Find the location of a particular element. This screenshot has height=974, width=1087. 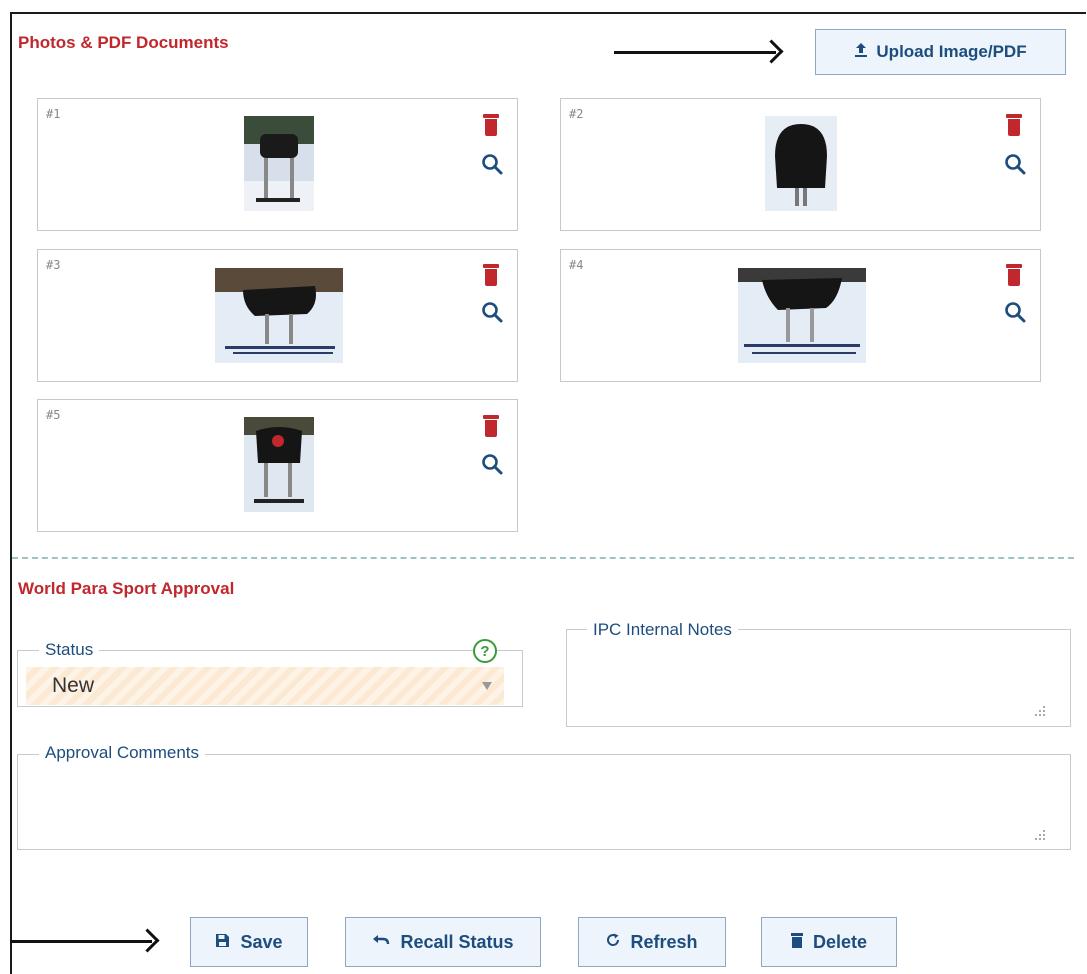

approval-comments-field is located at coordinates (544, 802).